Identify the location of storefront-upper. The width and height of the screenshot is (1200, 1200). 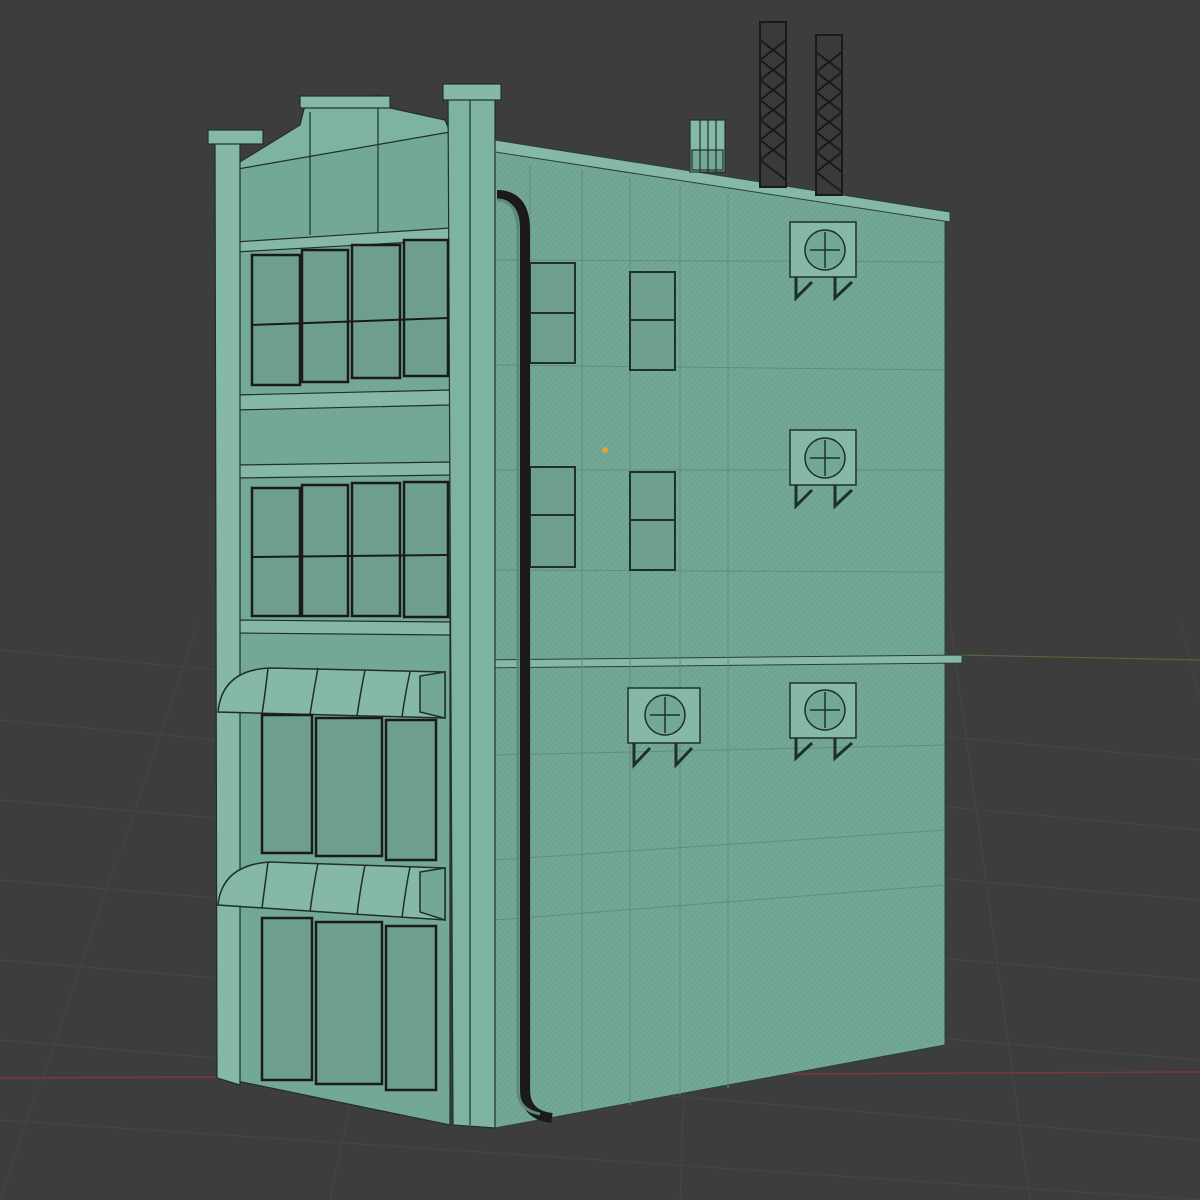
(349, 787).